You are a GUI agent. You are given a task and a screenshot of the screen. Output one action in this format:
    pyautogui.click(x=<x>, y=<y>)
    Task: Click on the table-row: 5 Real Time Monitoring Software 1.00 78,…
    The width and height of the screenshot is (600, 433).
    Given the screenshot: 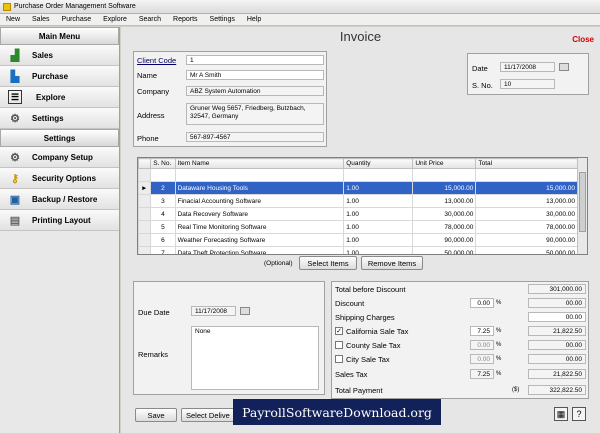 What is the action you would take?
    pyautogui.click(x=358, y=227)
    